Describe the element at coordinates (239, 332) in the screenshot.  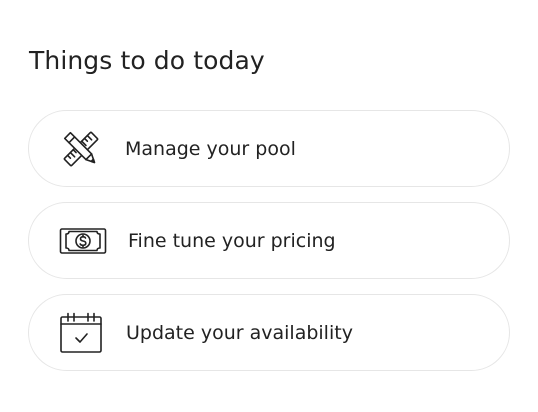
I see `task-label: Update your availability` at that location.